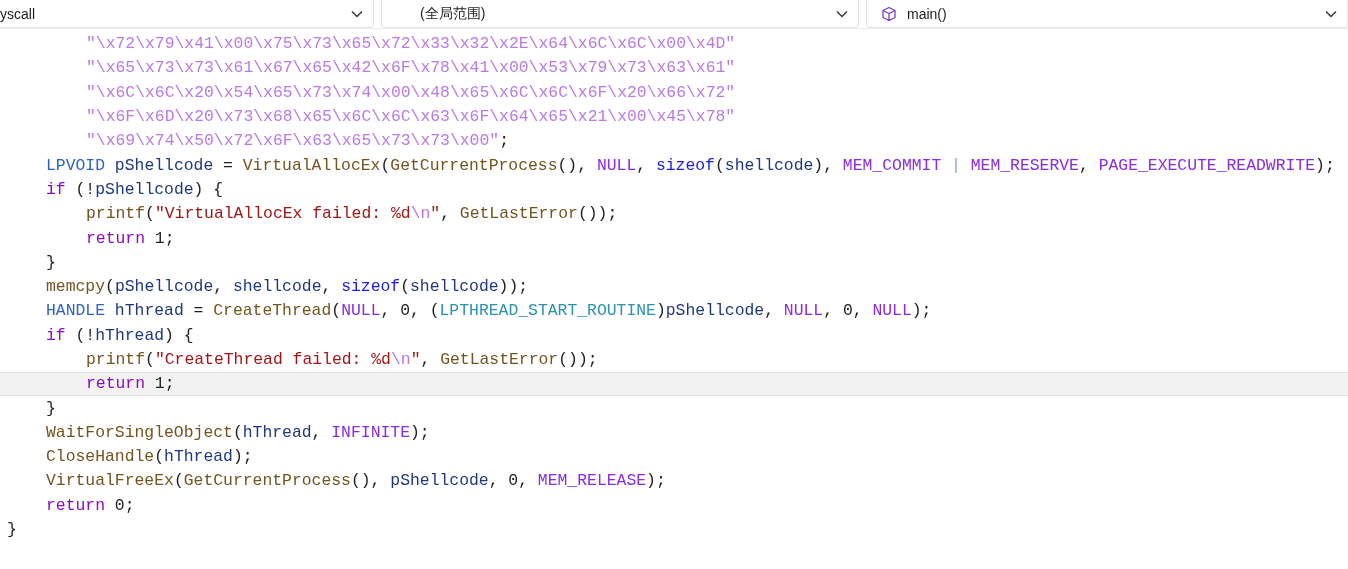 This screenshot has height=569, width=1348. I want to click on code-line: if (!hThread) {, so click(120, 335).